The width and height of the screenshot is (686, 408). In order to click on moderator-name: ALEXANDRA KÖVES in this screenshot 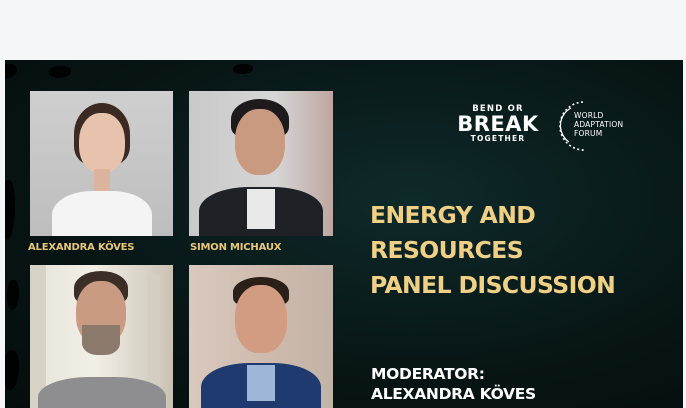, I will do `click(453, 394)`.